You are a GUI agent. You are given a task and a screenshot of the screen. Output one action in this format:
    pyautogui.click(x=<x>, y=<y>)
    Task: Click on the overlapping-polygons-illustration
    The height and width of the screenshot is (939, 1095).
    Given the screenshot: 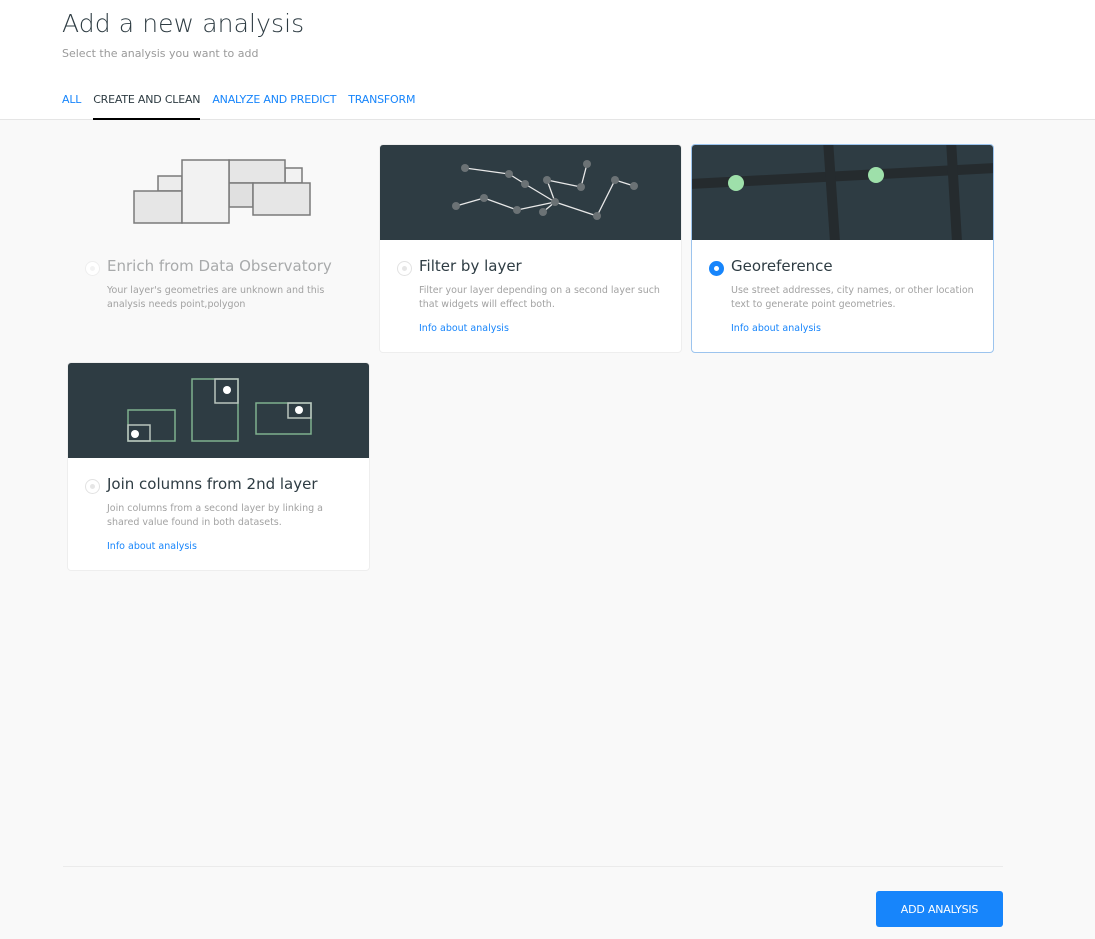 What is the action you would take?
    pyautogui.click(x=218, y=192)
    